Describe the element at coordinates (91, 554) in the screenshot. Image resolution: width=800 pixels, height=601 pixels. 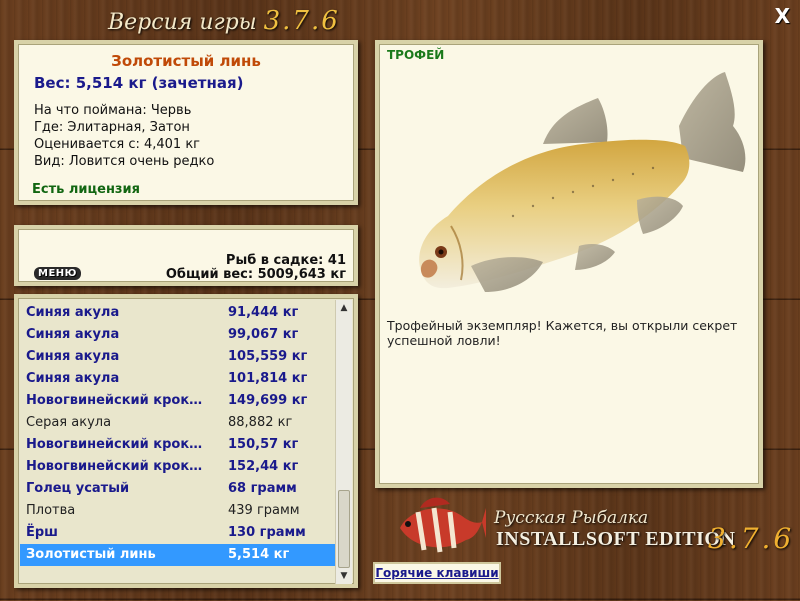
I see `catch-fish-name: Золотистый линь` at that location.